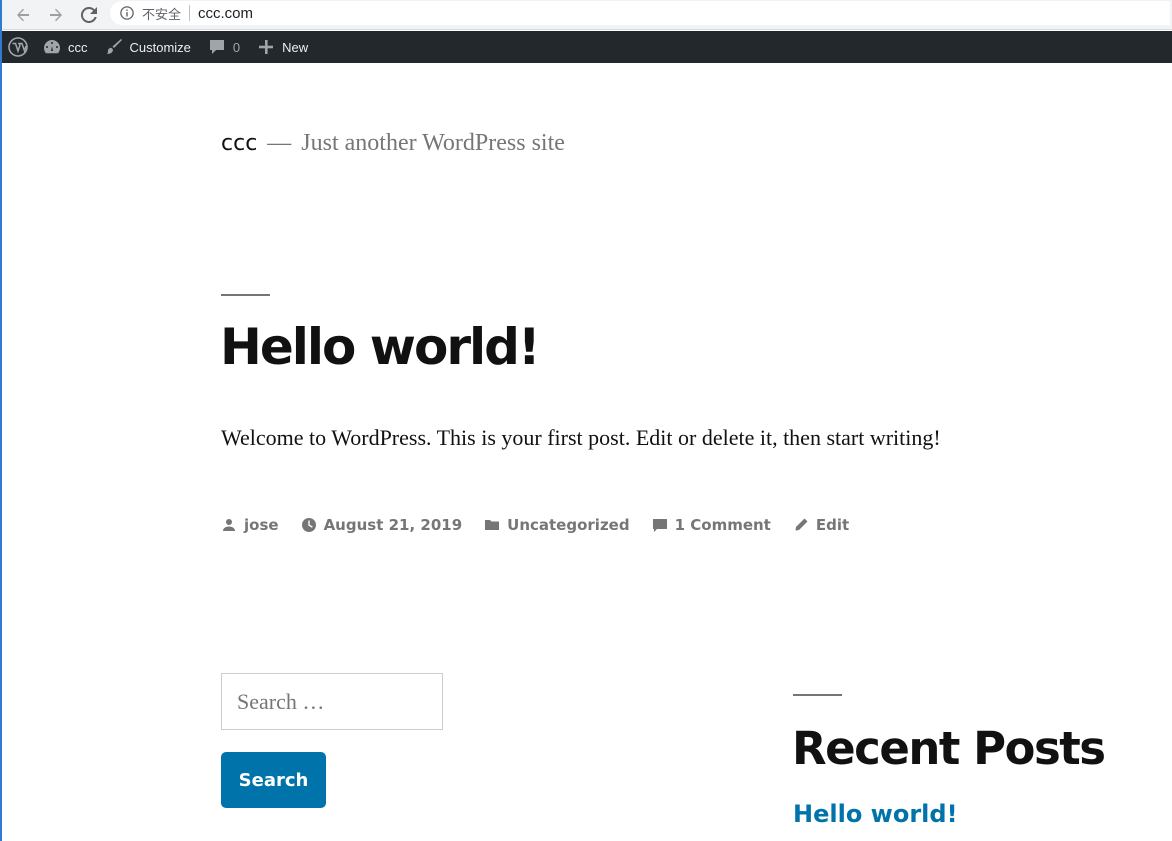 This screenshot has height=841, width=1172. I want to click on dashboard-icon, so click(52, 47).